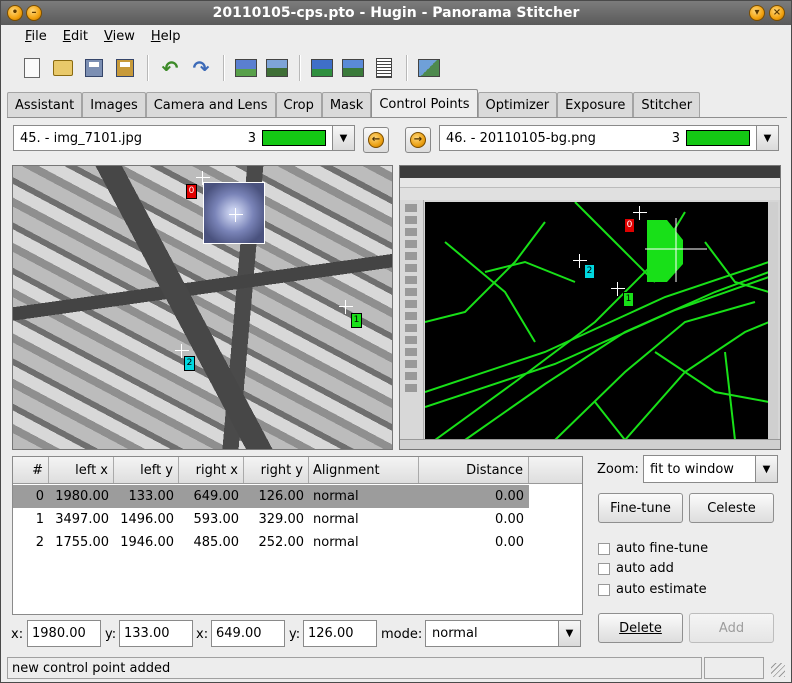 The height and width of the screenshot is (683, 792). Describe the element at coordinates (662, 548) in the screenshot. I see `auto-fine-tune-label: auto fine-tune` at that location.